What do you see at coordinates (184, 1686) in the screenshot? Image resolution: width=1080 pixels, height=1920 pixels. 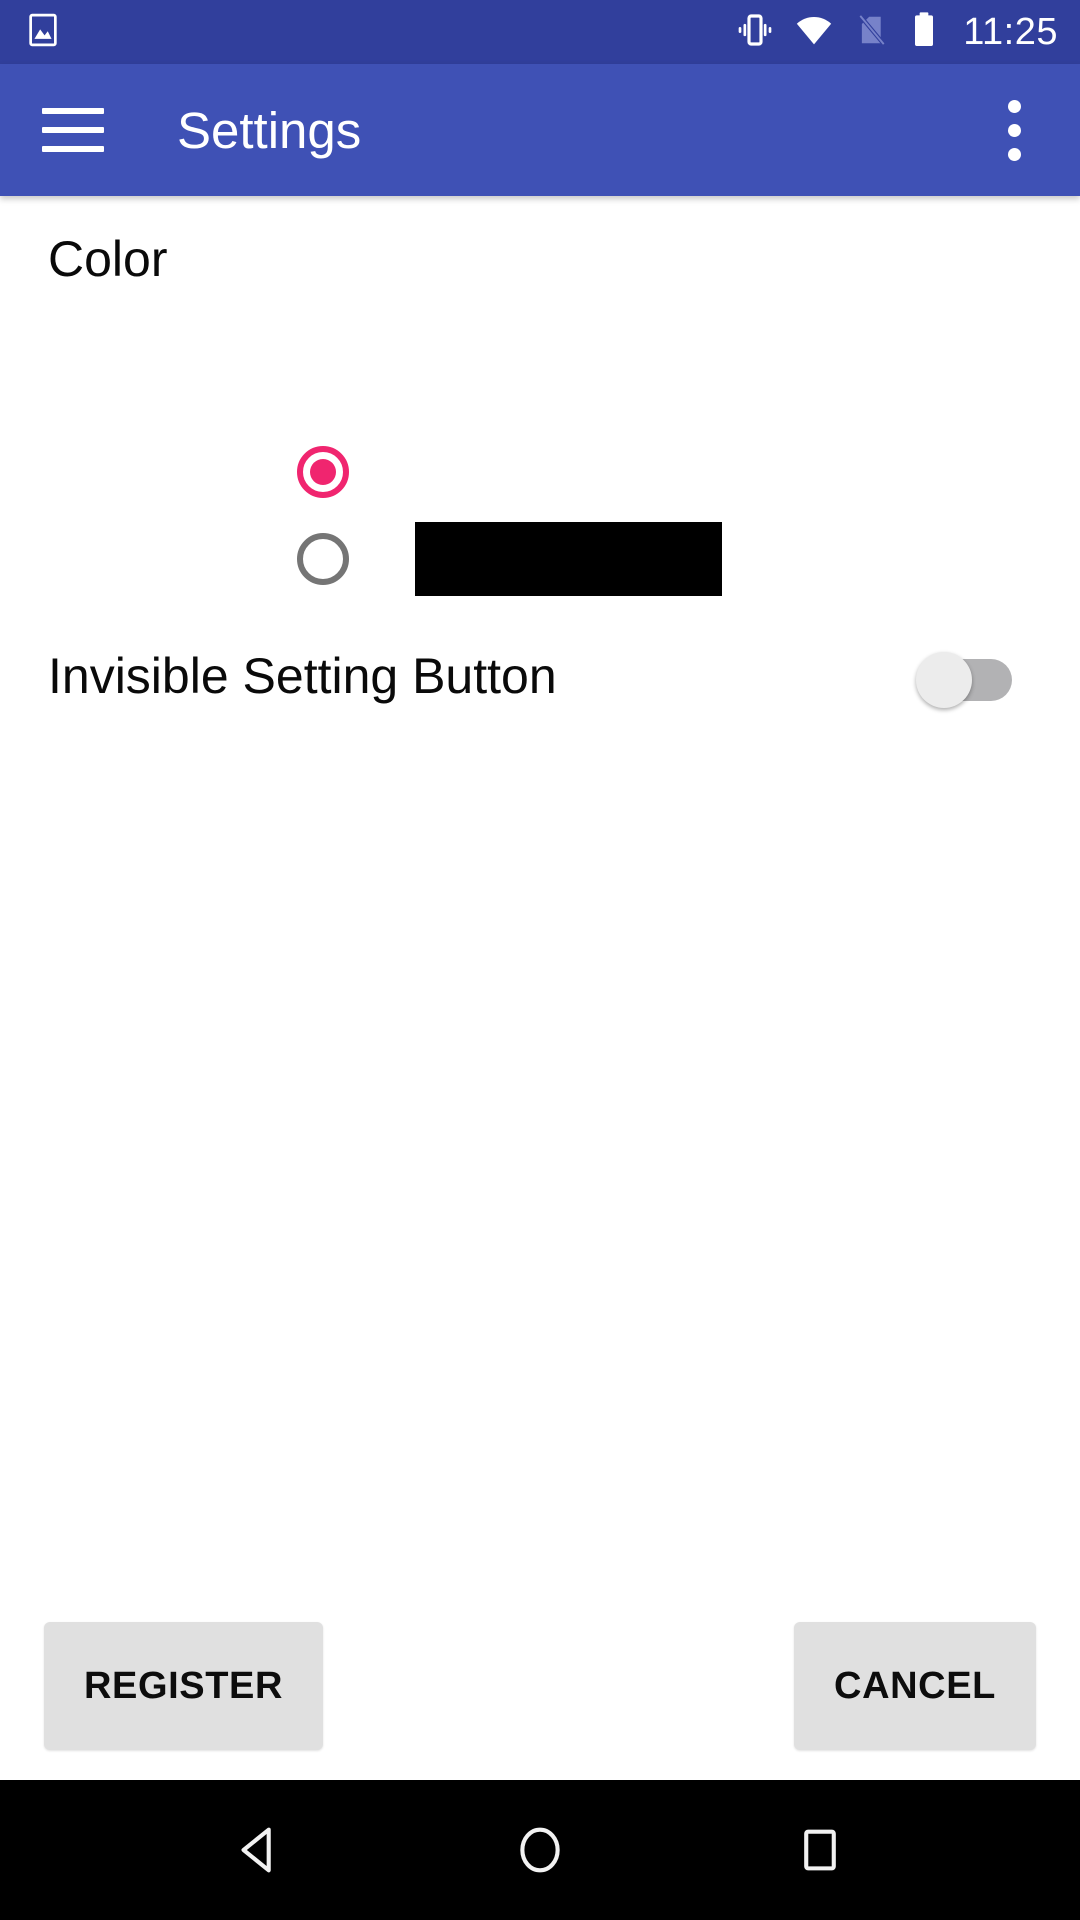 I see `register-button: REGISTER` at bounding box center [184, 1686].